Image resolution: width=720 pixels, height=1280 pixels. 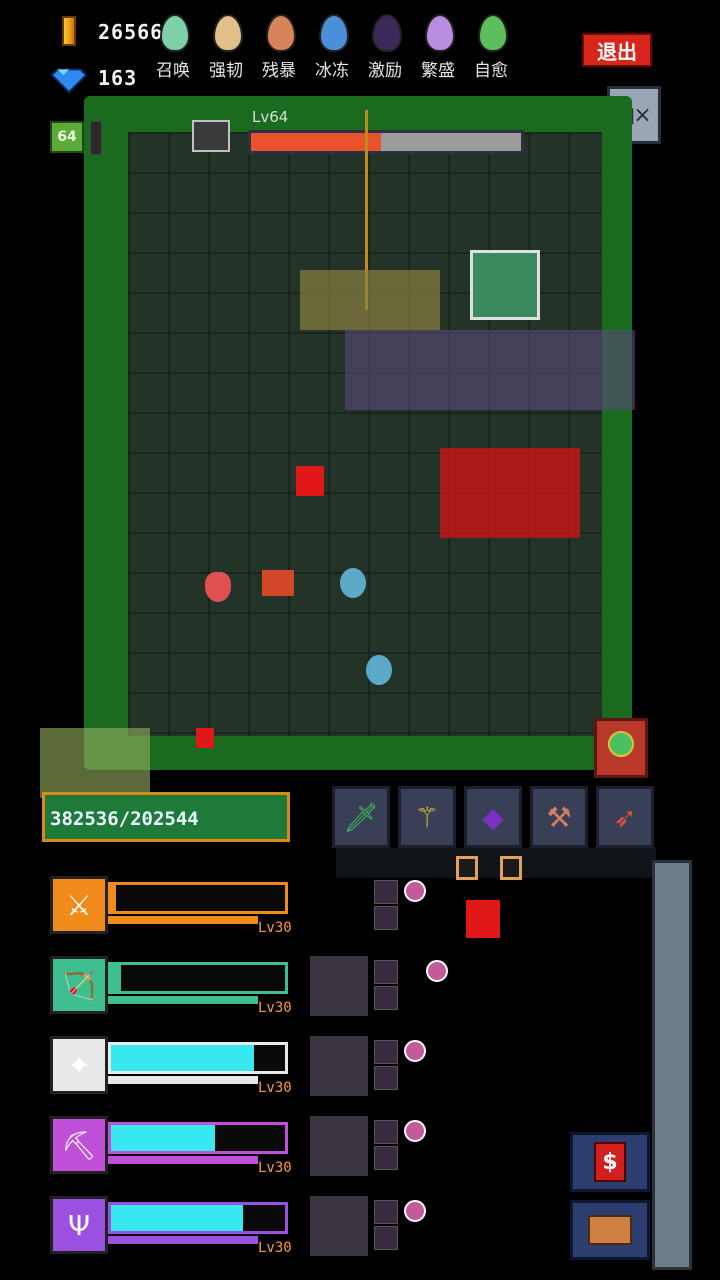 I want to click on skill-slot: ⚒, so click(x=559, y=817).